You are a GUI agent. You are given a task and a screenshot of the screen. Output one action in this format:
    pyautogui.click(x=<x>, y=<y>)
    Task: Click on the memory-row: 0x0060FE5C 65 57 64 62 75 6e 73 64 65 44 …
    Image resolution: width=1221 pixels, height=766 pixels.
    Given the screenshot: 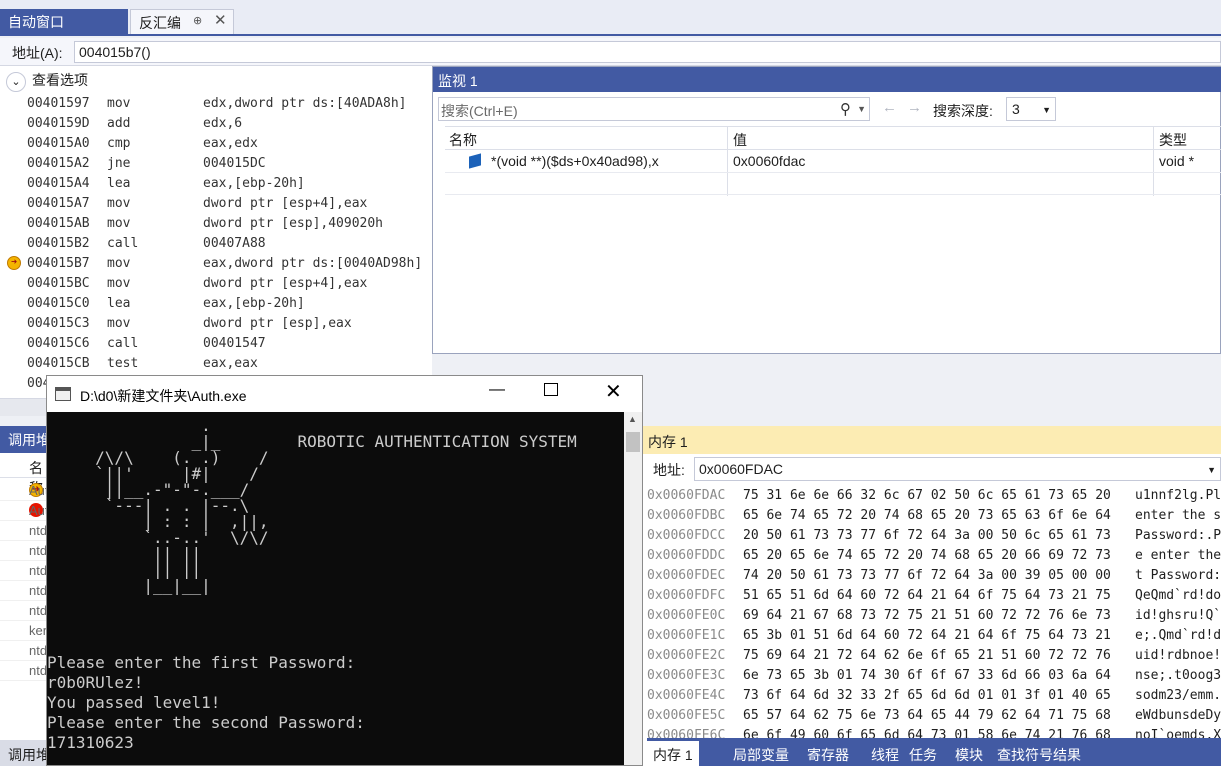 What is the action you would take?
    pyautogui.click(x=934, y=716)
    